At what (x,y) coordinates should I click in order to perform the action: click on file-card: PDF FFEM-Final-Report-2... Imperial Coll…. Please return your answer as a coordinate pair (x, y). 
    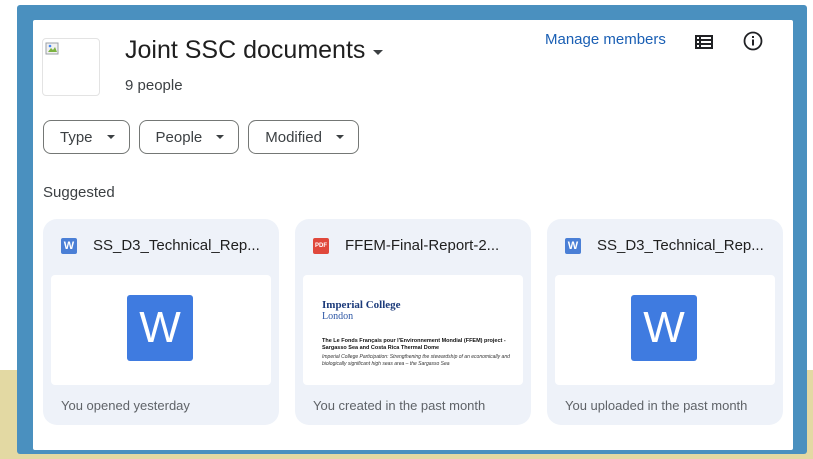
    Looking at the image, I should click on (413, 322).